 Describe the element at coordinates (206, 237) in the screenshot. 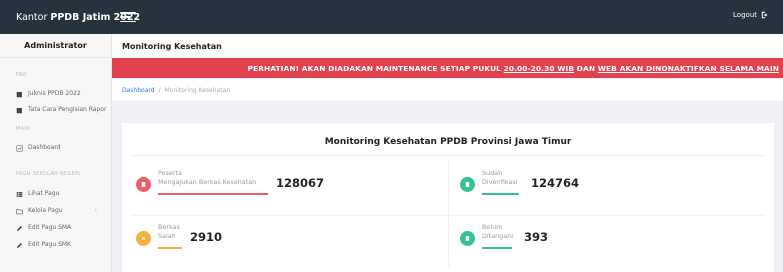

I see `stat-value: 2910` at that location.